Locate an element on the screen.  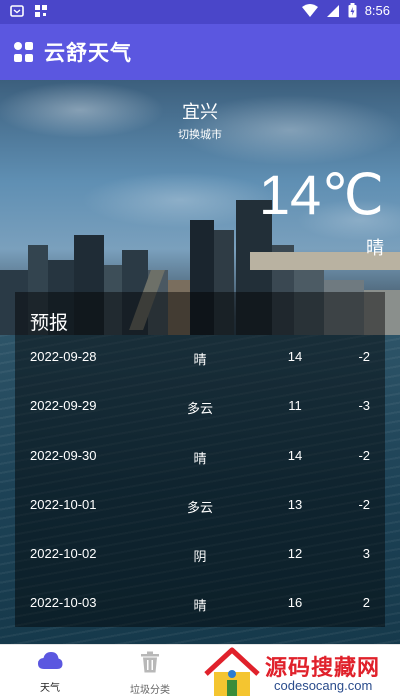
app-logo-icon is located at coordinates (24, 52).